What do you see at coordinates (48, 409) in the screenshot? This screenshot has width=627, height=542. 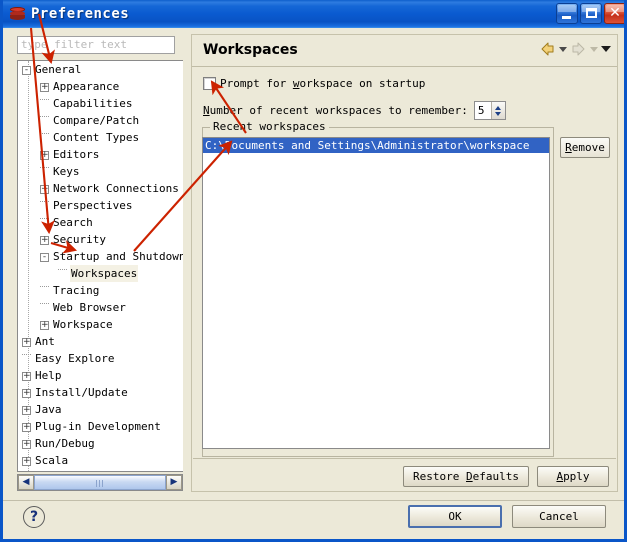 I see `tree-item-label: Java` at bounding box center [48, 409].